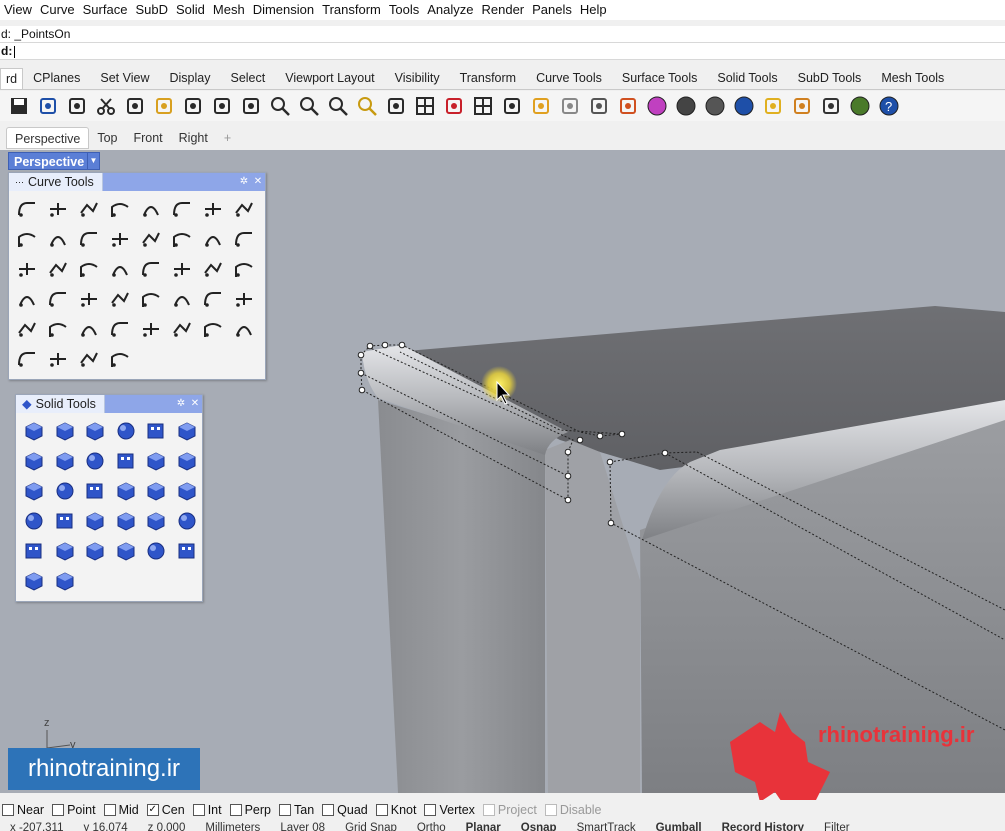 This screenshot has width=1005, height=831. I want to click on menu-view: View, so click(18, 10).